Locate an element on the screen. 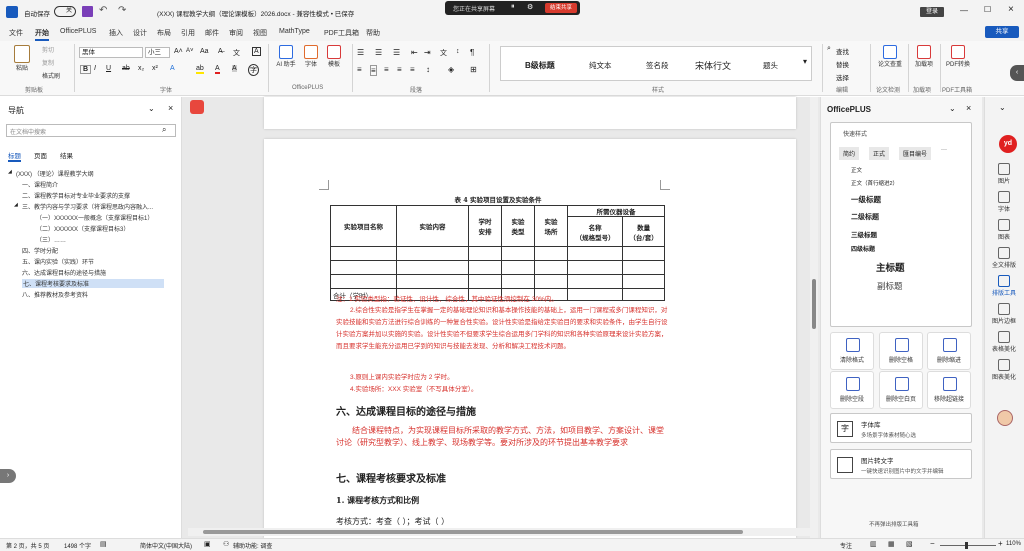 The height and width of the screenshot is (551, 1024). nav-options-icon: ⌄ is located at coordinates (151, 108).